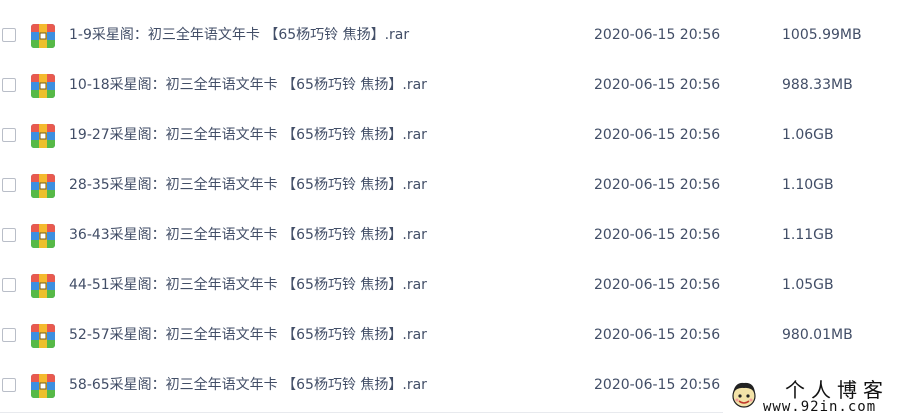 The height and width of the screenshot is (419, 917). What do you see at coordinates (817, 85) in the screenshot?
I see `file-size: 988.33MB` at bounding box center [817, 85].